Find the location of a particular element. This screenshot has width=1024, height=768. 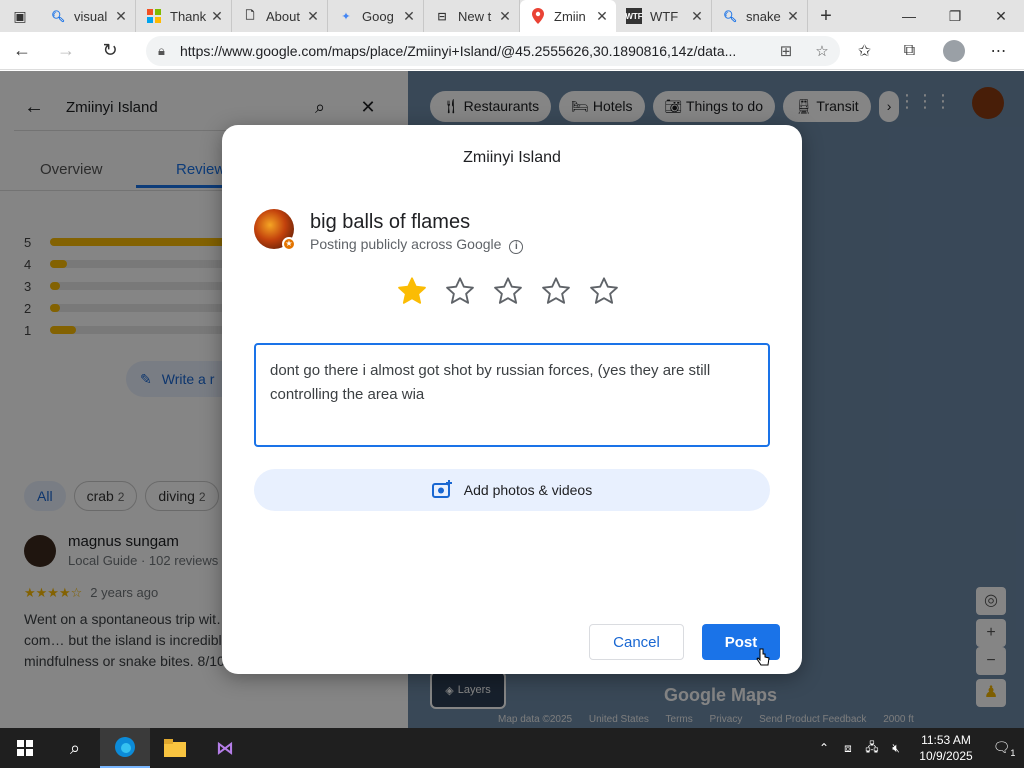

volume-muted-icon: 🔇︎ is located at coordinates (896, 748).